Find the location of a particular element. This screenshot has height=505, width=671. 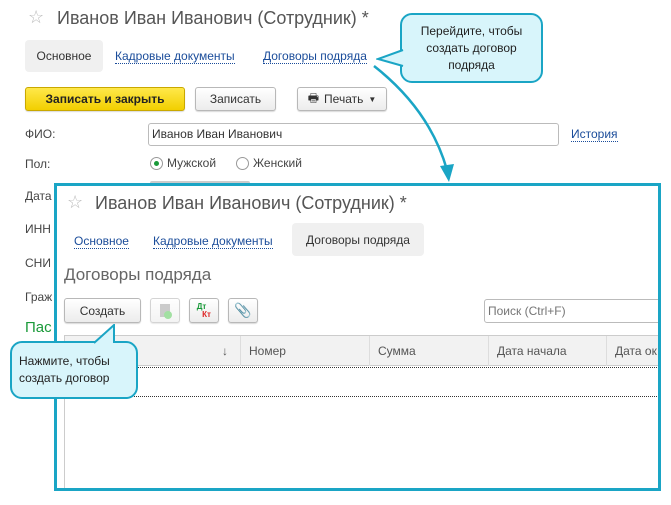

callout-text: Перейдите, чтобы создать договор подряда is located at coordinates (471, 47).